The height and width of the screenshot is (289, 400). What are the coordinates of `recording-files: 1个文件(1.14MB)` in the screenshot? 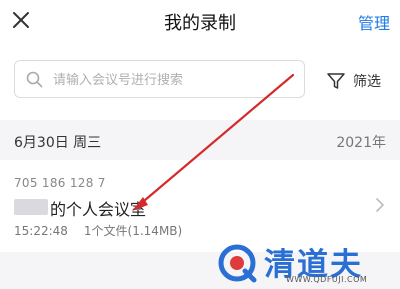 It's located at (133, 231).